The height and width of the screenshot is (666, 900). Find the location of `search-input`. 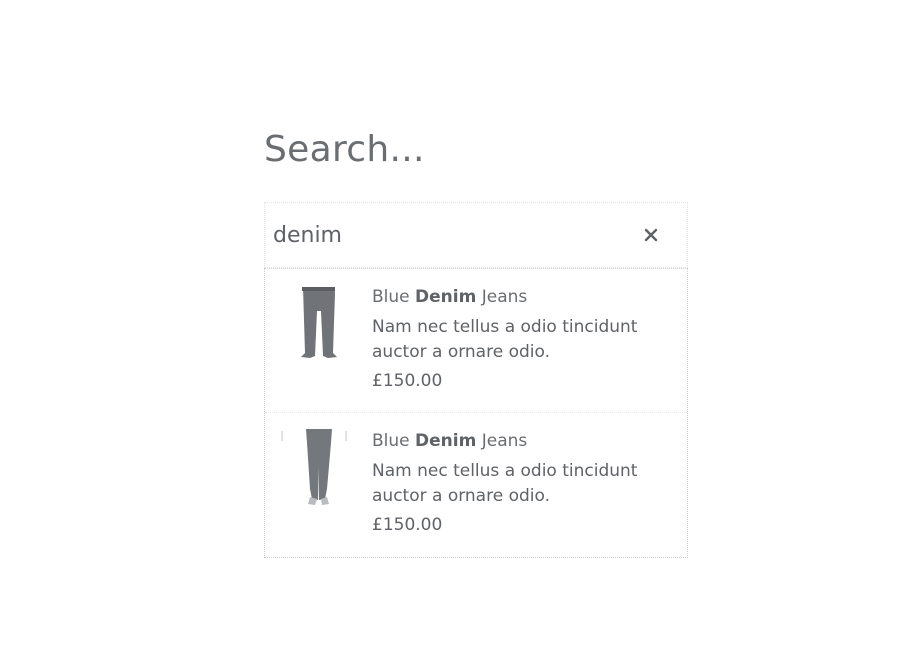

search-input is located at coordinates (453, 235).